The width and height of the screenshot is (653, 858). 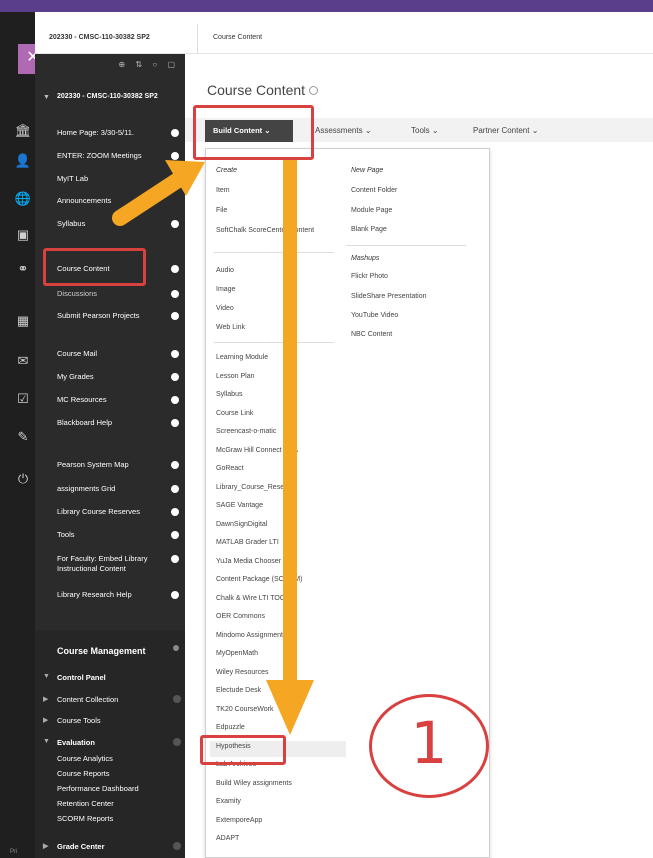 I want to click on step-number: 1, so click(x=429, y=743).